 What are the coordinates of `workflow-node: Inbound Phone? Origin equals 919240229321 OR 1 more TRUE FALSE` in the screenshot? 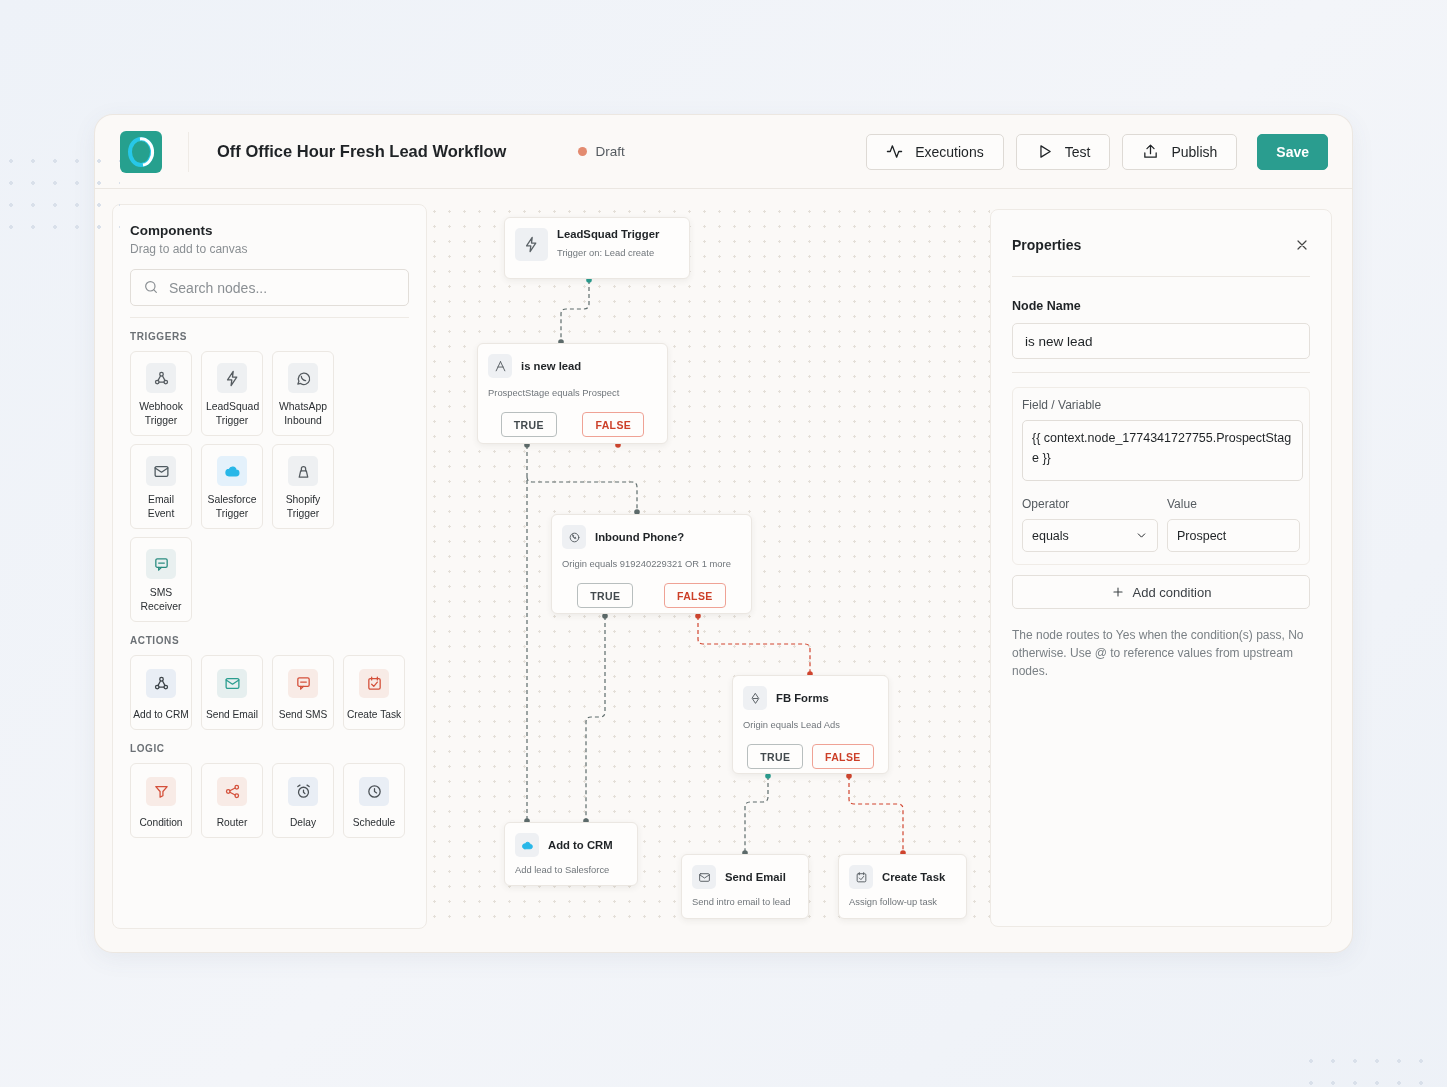 It's located at (651, 564).